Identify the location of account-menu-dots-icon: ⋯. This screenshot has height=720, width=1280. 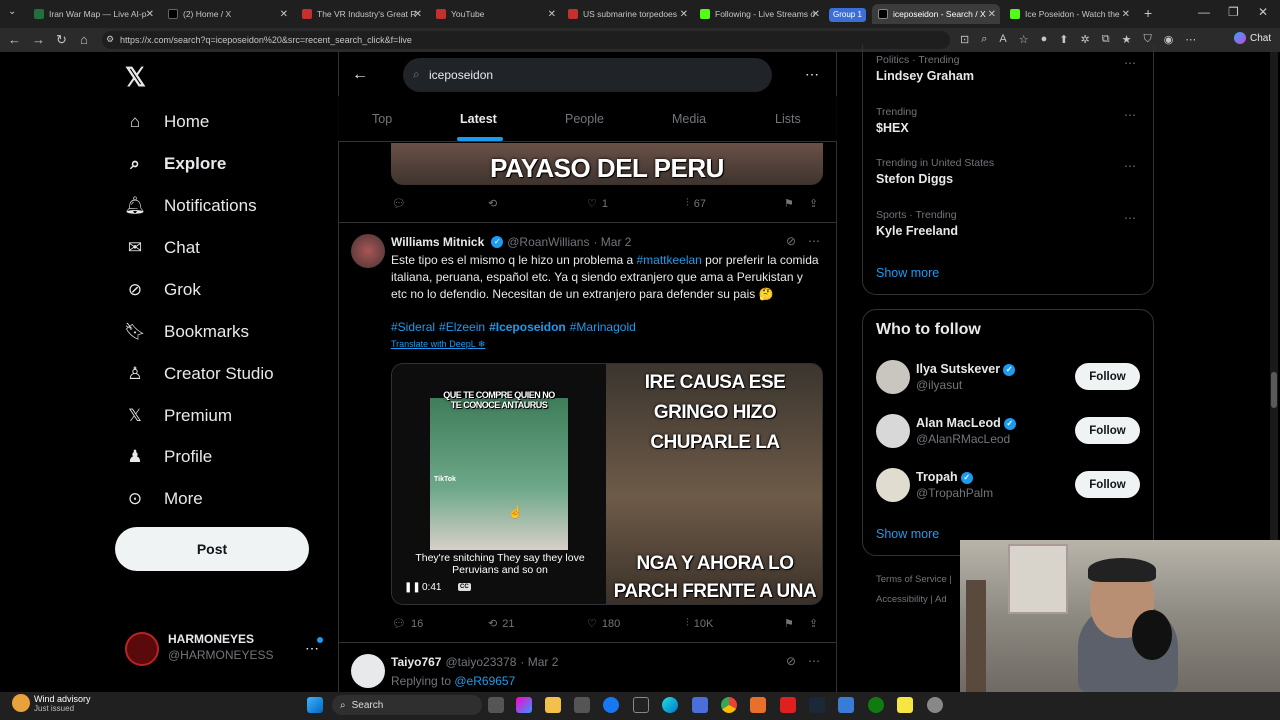
(312, 648).